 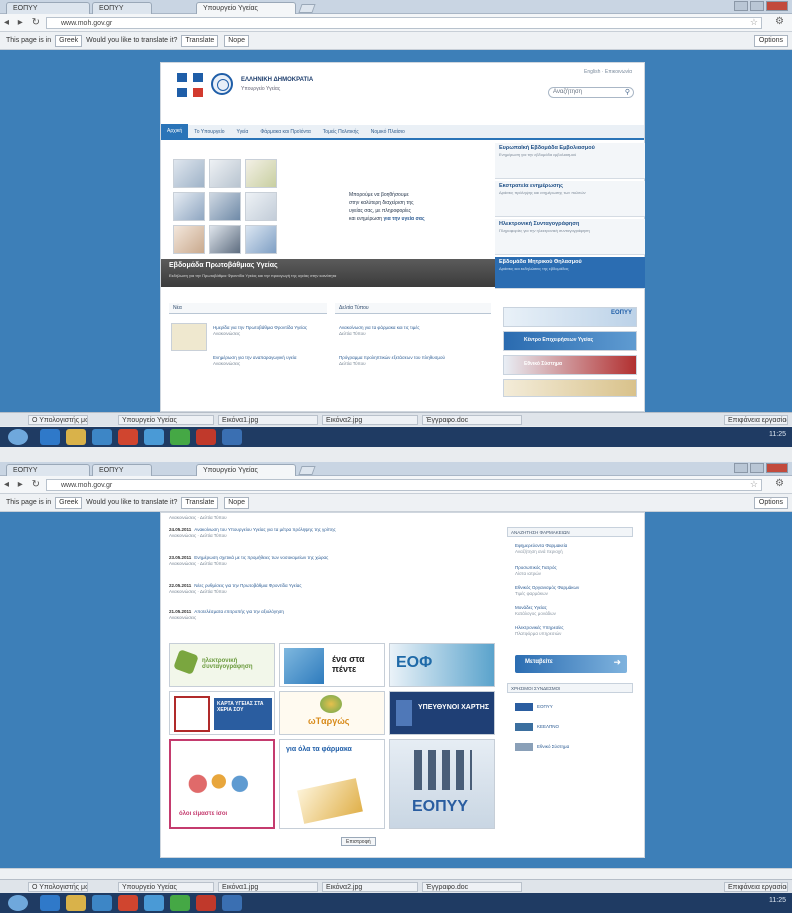 What do you see at coordinates (442, 784) in the screenshot?
I see `tile-eopyy: ΕΟΠΥΥ` at bounding box center [442, 784].